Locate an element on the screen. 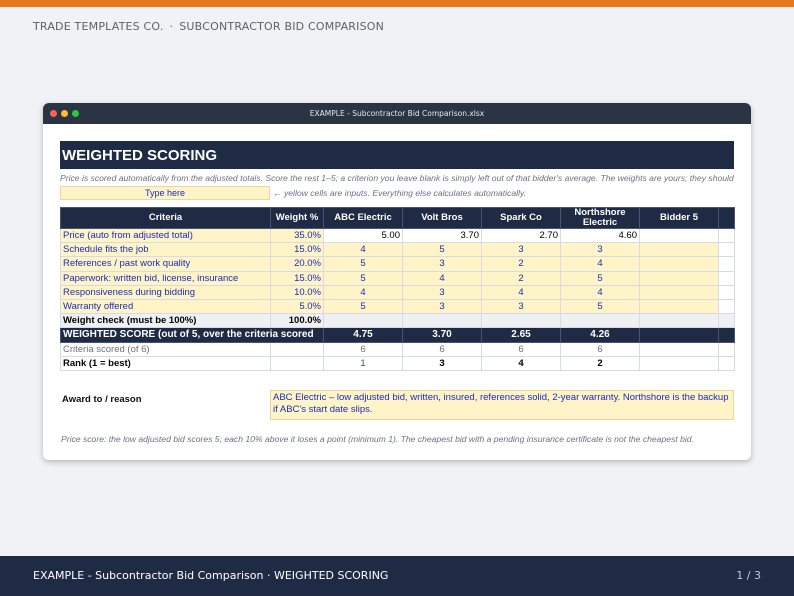  award-label: Award to / reason is located at coordinates (102, 399).